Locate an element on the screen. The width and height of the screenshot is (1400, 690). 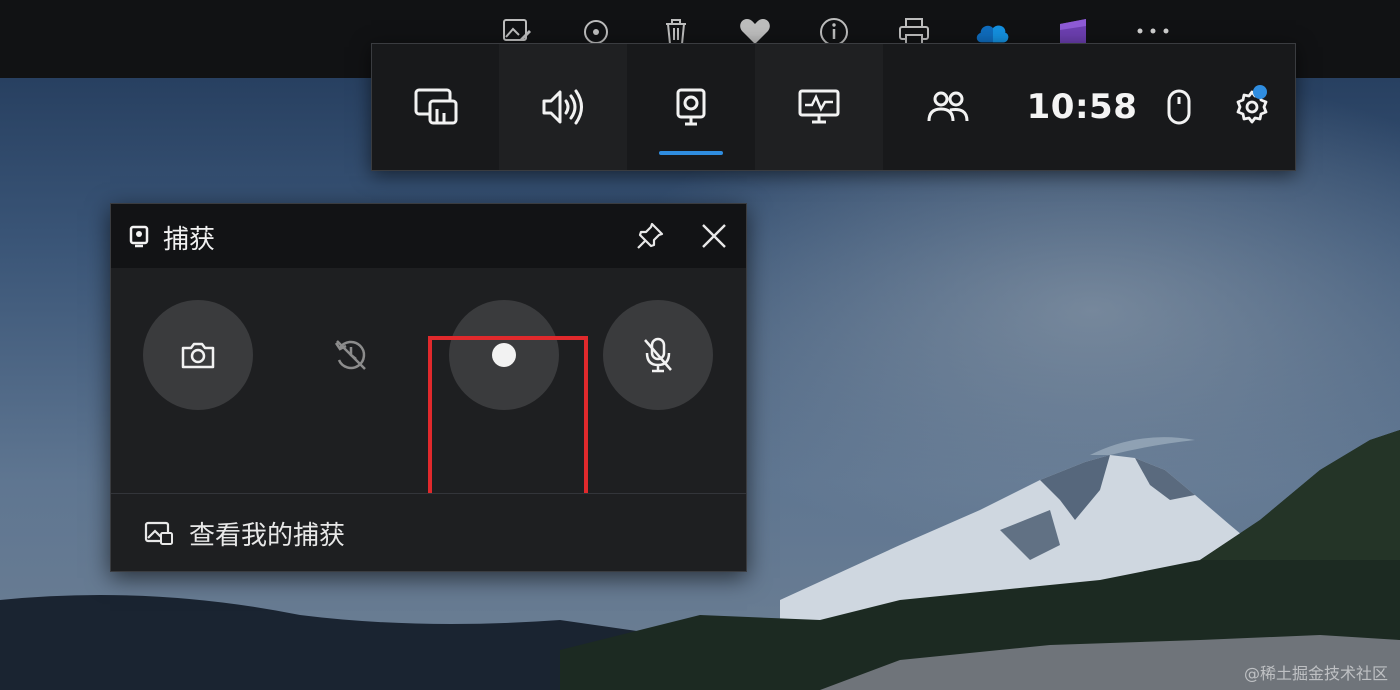
screenshot-camera-icon is located at coordinates (198, 355).